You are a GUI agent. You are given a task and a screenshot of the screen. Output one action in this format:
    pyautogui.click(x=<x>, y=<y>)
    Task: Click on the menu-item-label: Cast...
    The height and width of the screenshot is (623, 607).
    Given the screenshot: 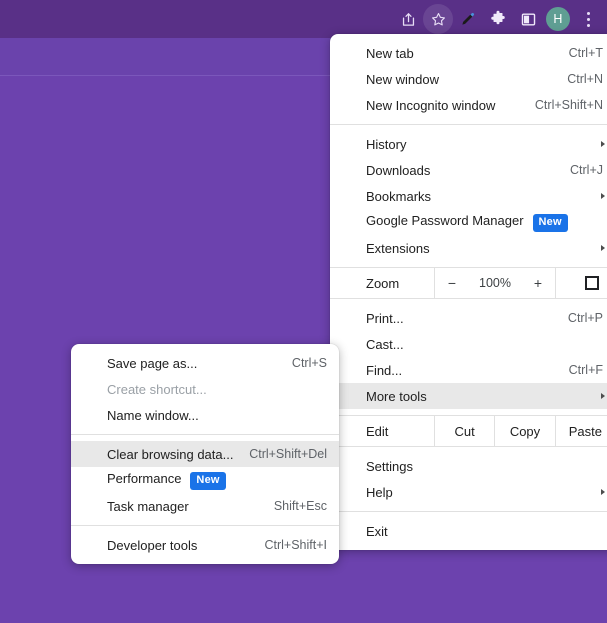 What is the action you would take?
    pyautogui.click(x=385, y=344)
    